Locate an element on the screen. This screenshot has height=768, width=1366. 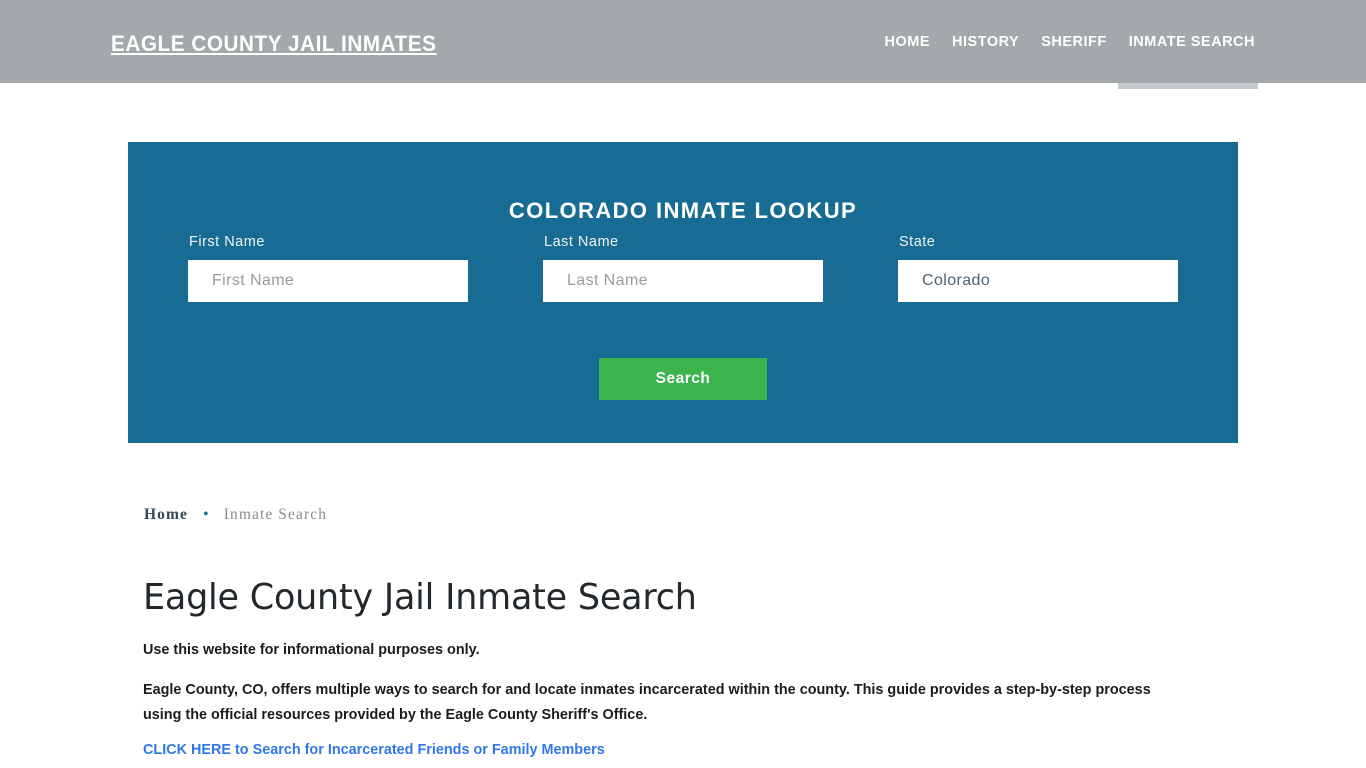
state-label: State is located at coordinates (917, 242).